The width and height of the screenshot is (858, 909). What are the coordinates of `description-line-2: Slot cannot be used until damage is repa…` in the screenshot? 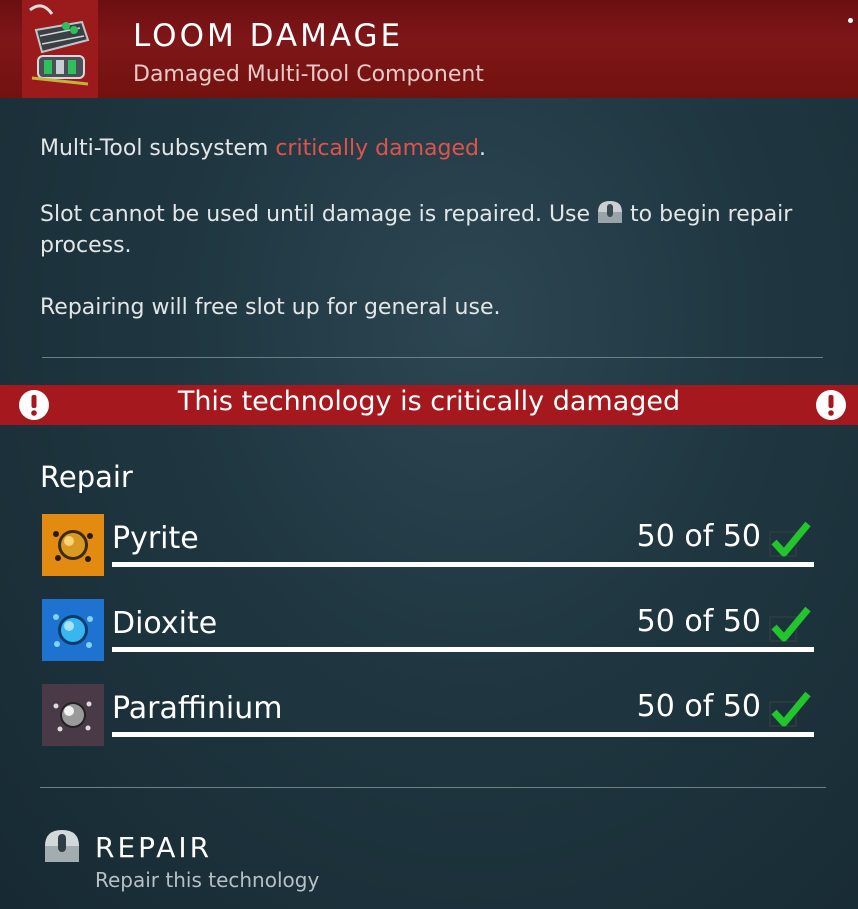 It's located at (420, 229).